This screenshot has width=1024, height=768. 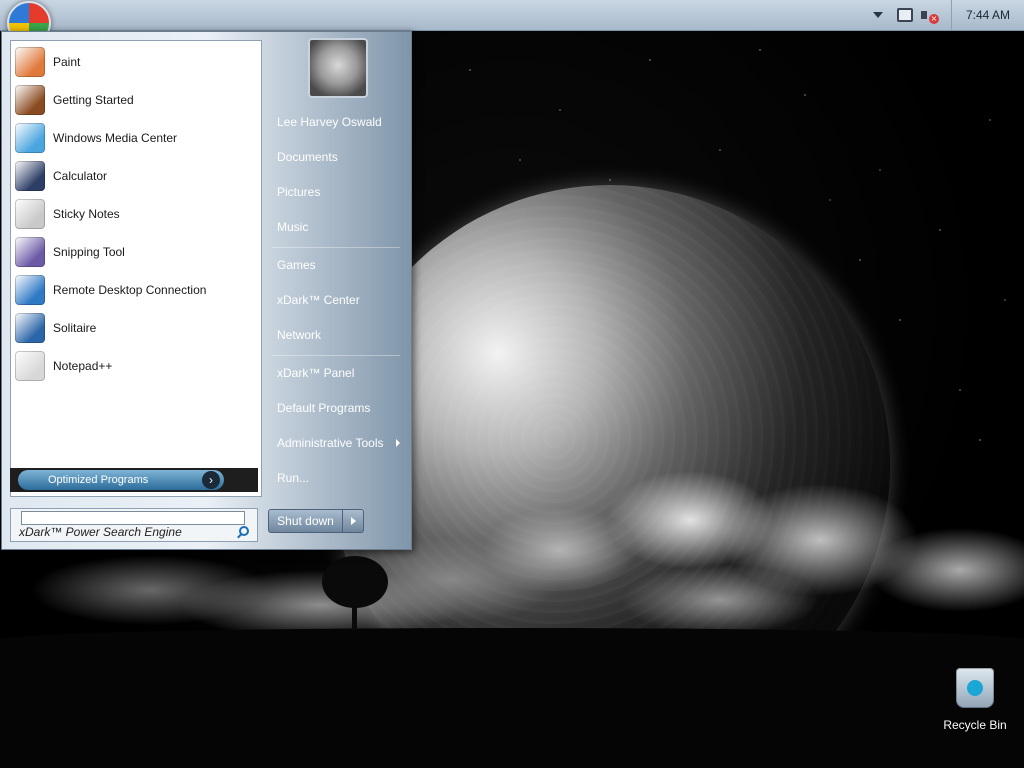 What do you see at coordinates (987, 15) in the screenshot?
I see `taskbar-clock: 7:44 AM` at bounding box center [987, 15].